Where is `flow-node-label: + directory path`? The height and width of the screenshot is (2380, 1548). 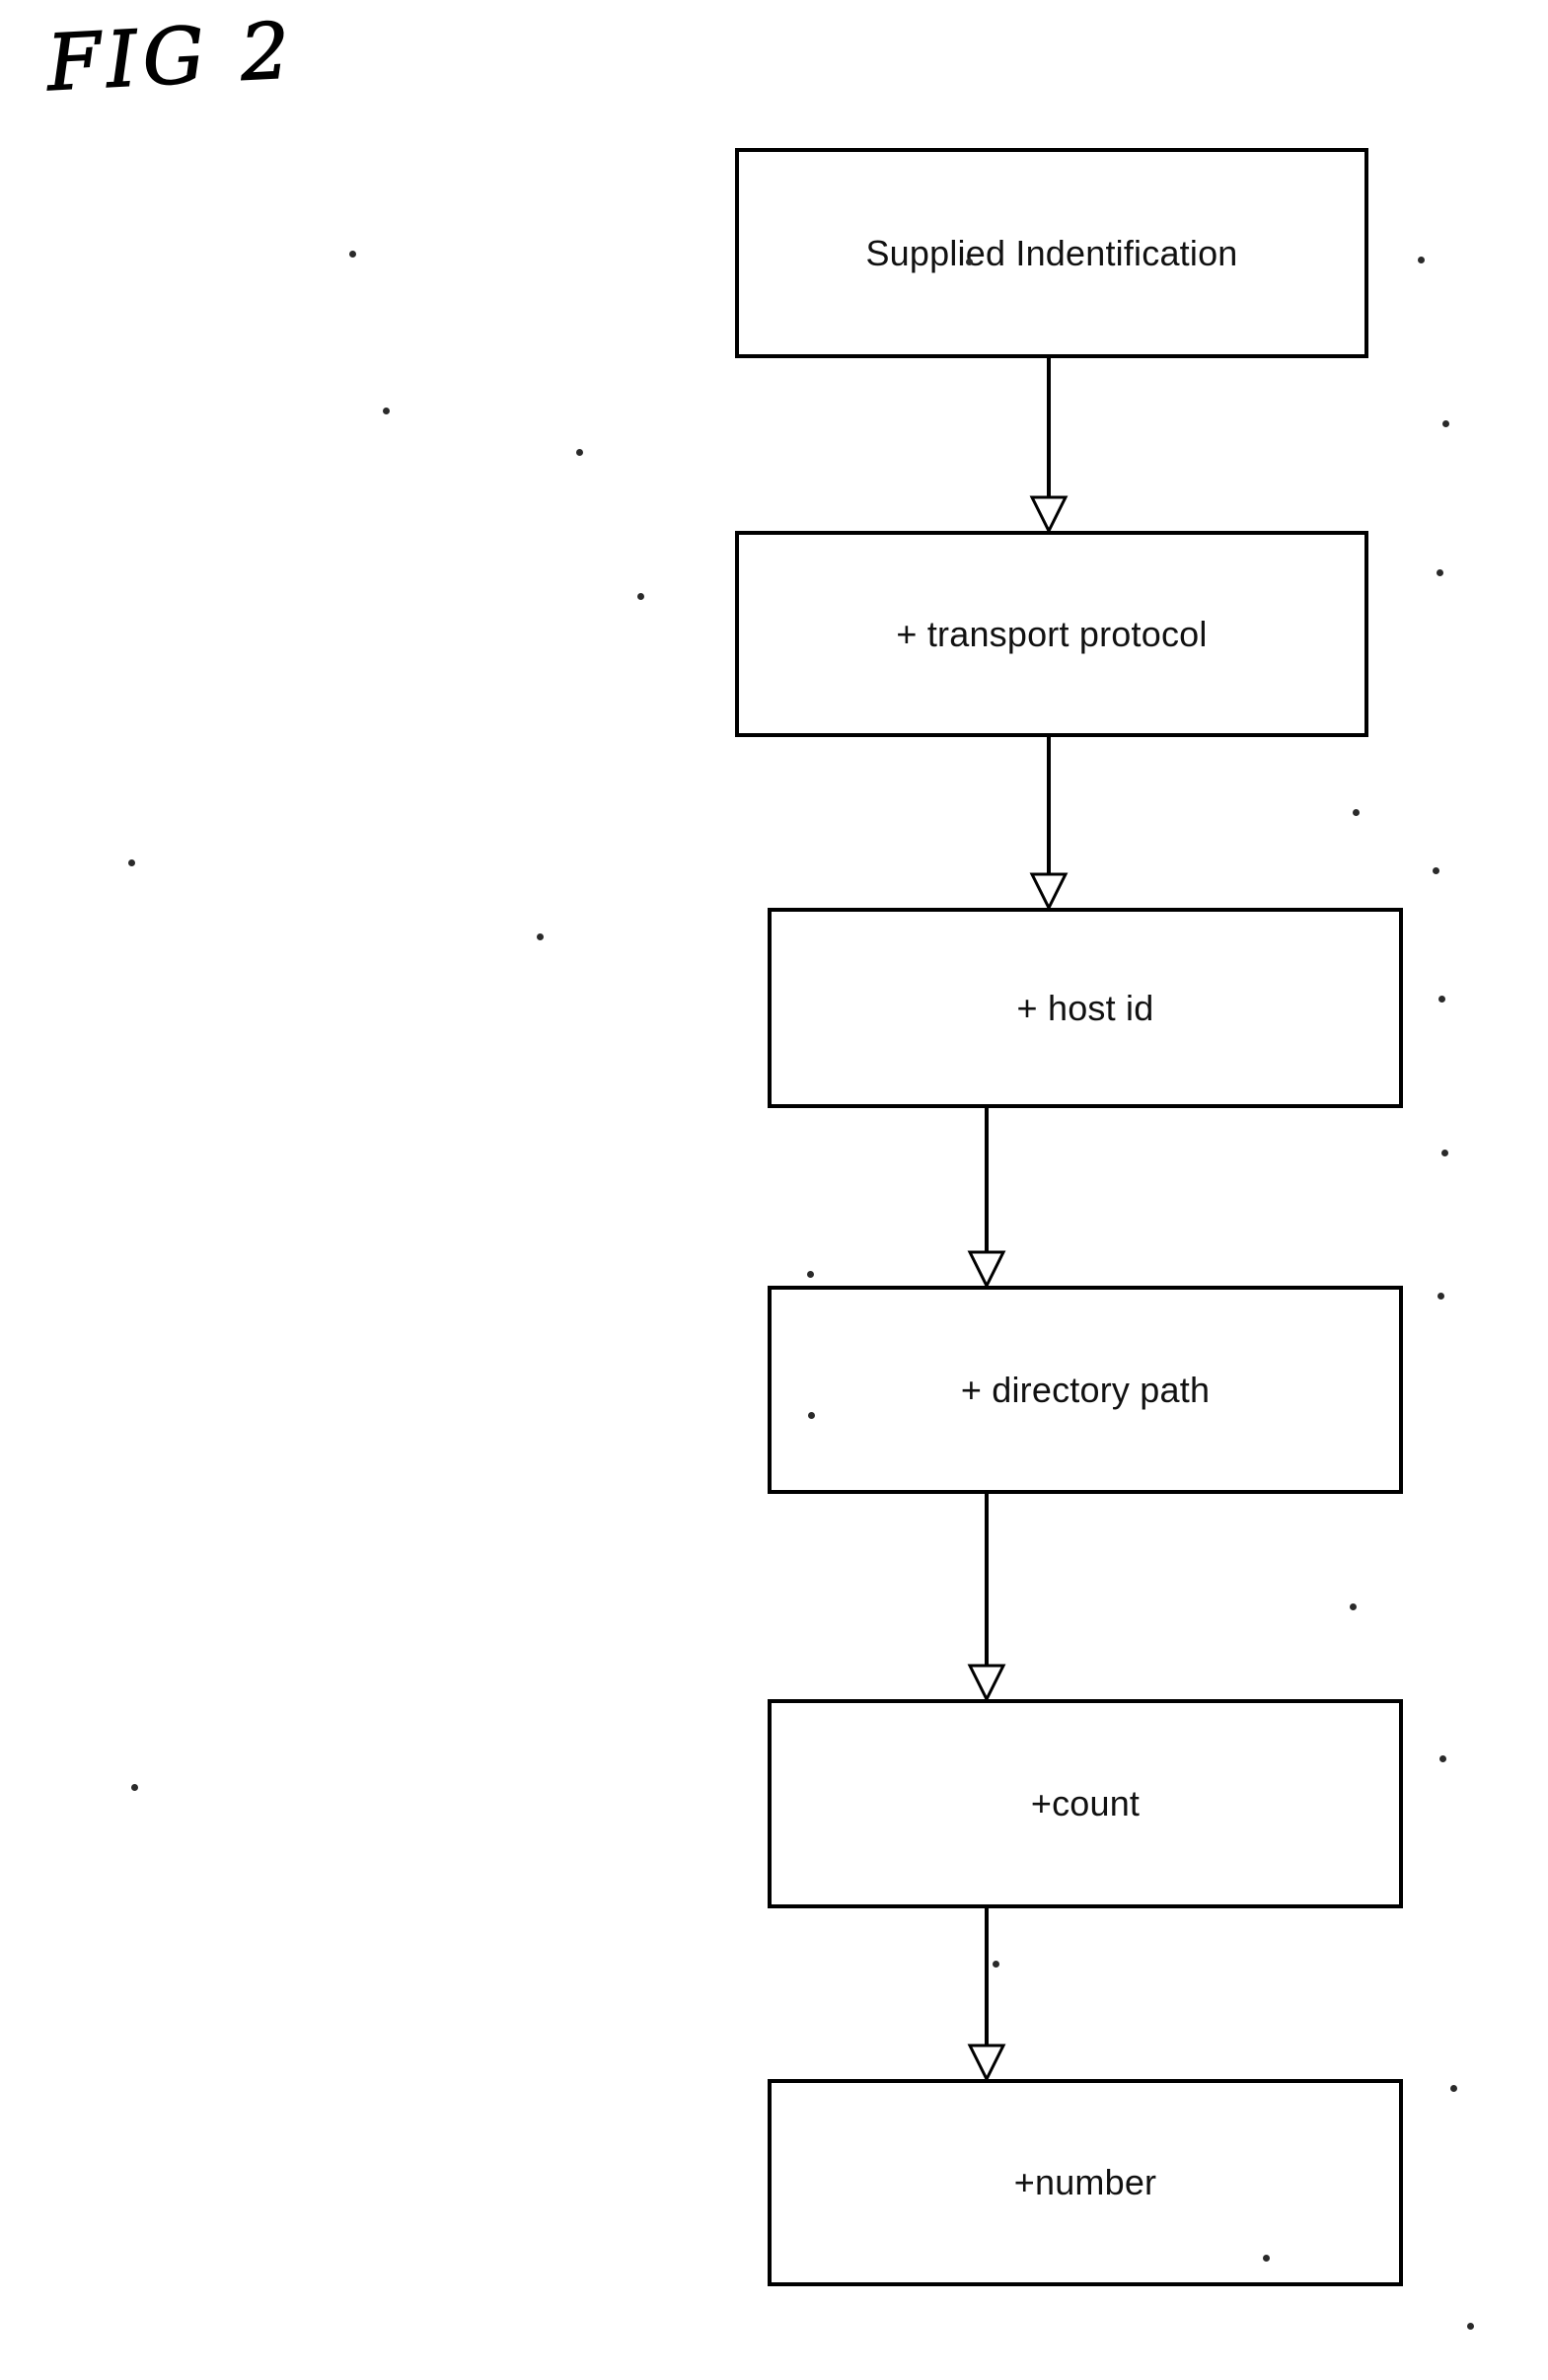
flow-node-label: + directory path is located at coordinates (1085, 1389).